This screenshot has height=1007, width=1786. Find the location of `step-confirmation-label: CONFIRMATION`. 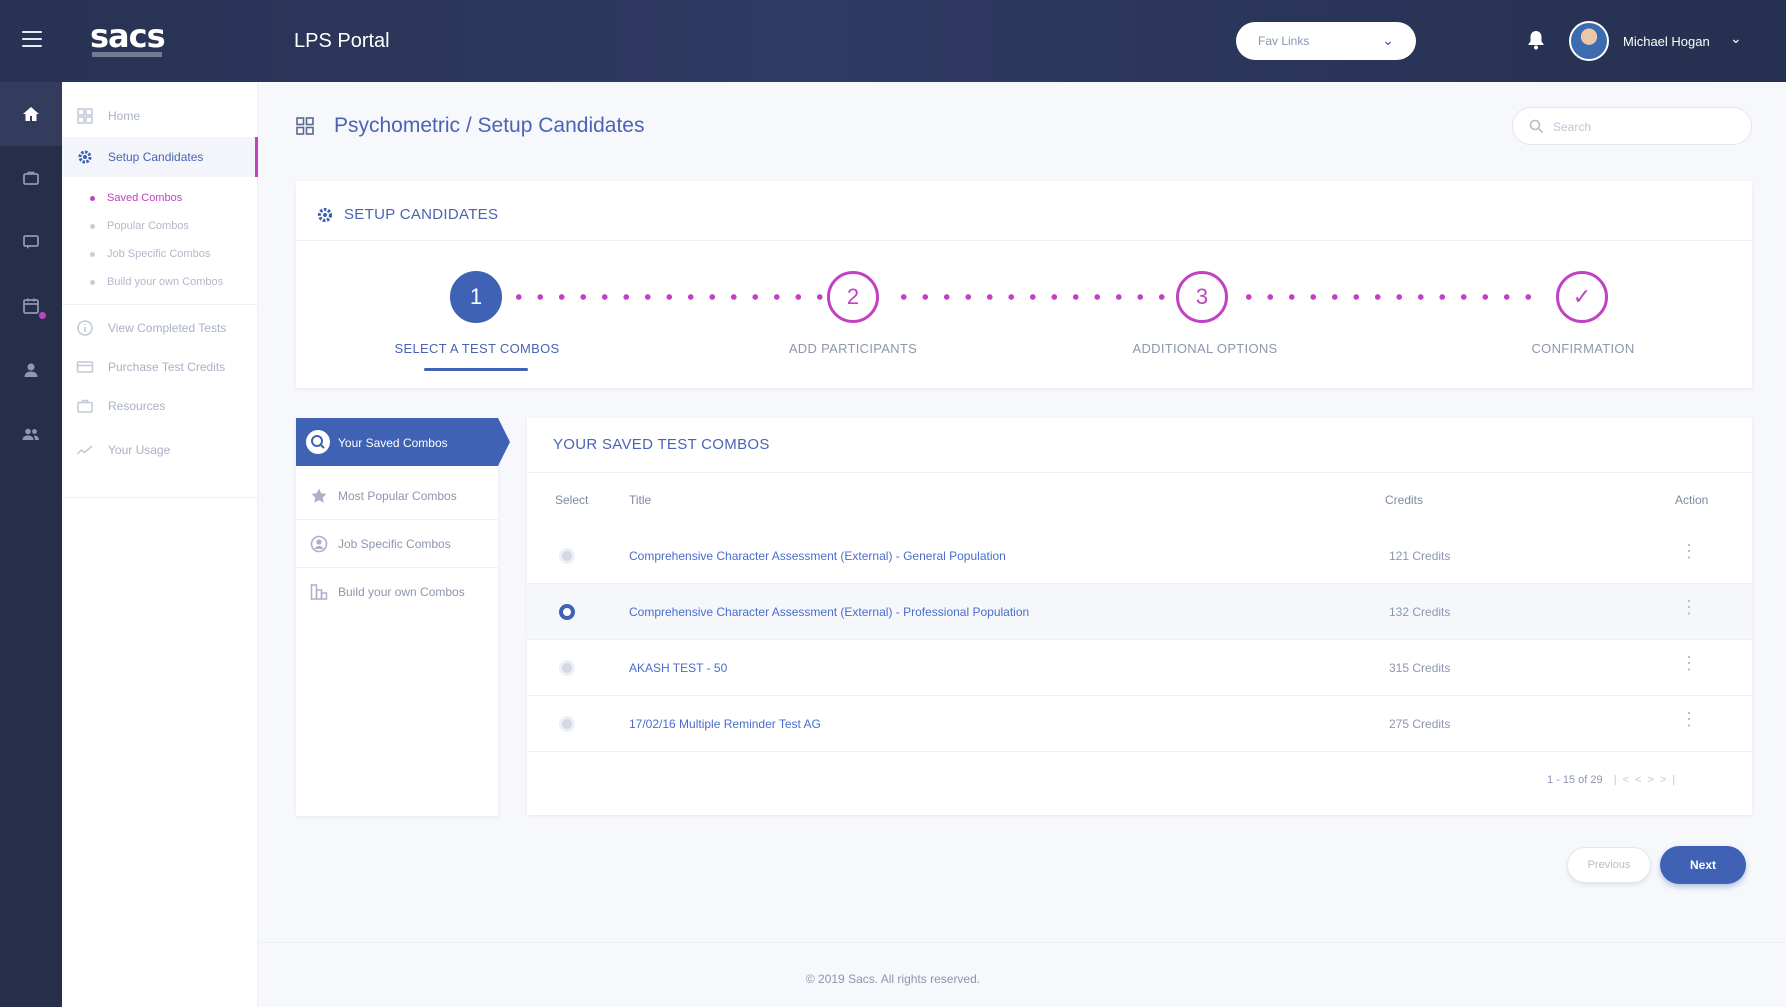

step-confirmation-label: CONFIRMATION is located at coordinates (1583, 348).